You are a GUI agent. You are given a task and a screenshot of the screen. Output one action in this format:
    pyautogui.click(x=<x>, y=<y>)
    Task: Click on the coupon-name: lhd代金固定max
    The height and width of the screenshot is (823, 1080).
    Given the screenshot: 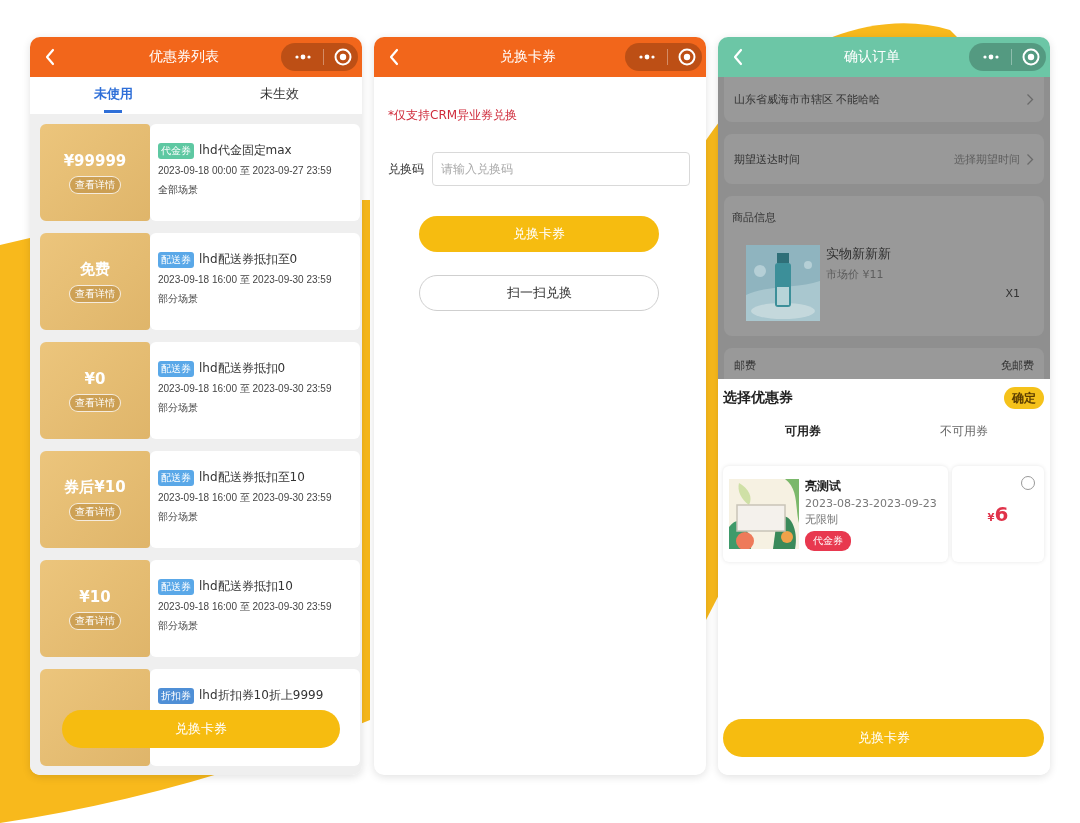 What is the action you would take?
    pyautogui.click(x=245, y=150)
    